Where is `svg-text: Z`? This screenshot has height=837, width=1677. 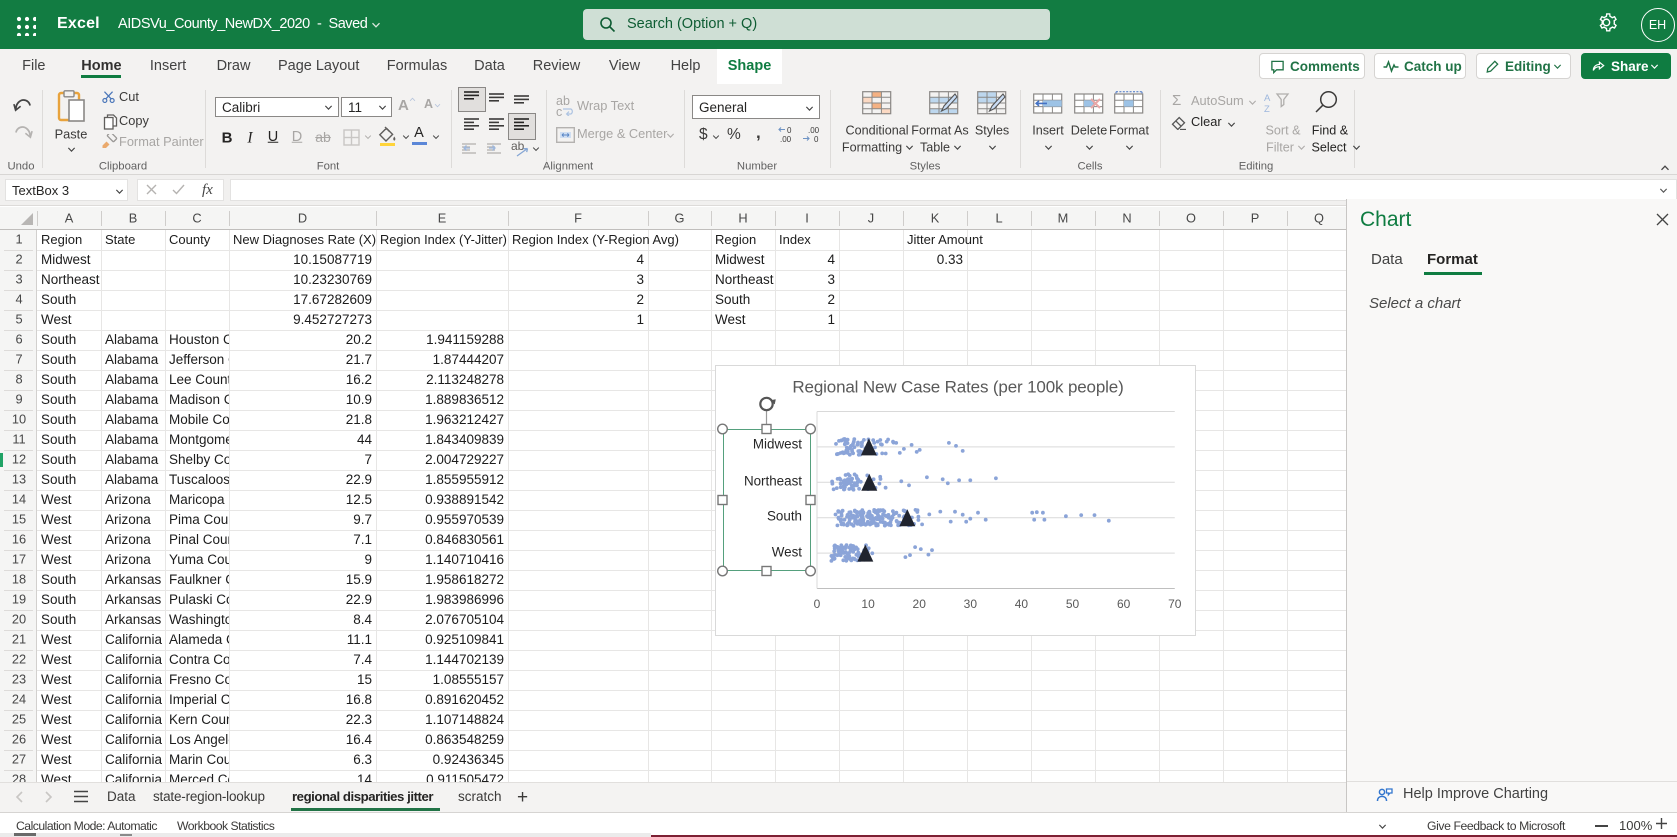
svg-text: Z is located at coordinates (1267, 109).